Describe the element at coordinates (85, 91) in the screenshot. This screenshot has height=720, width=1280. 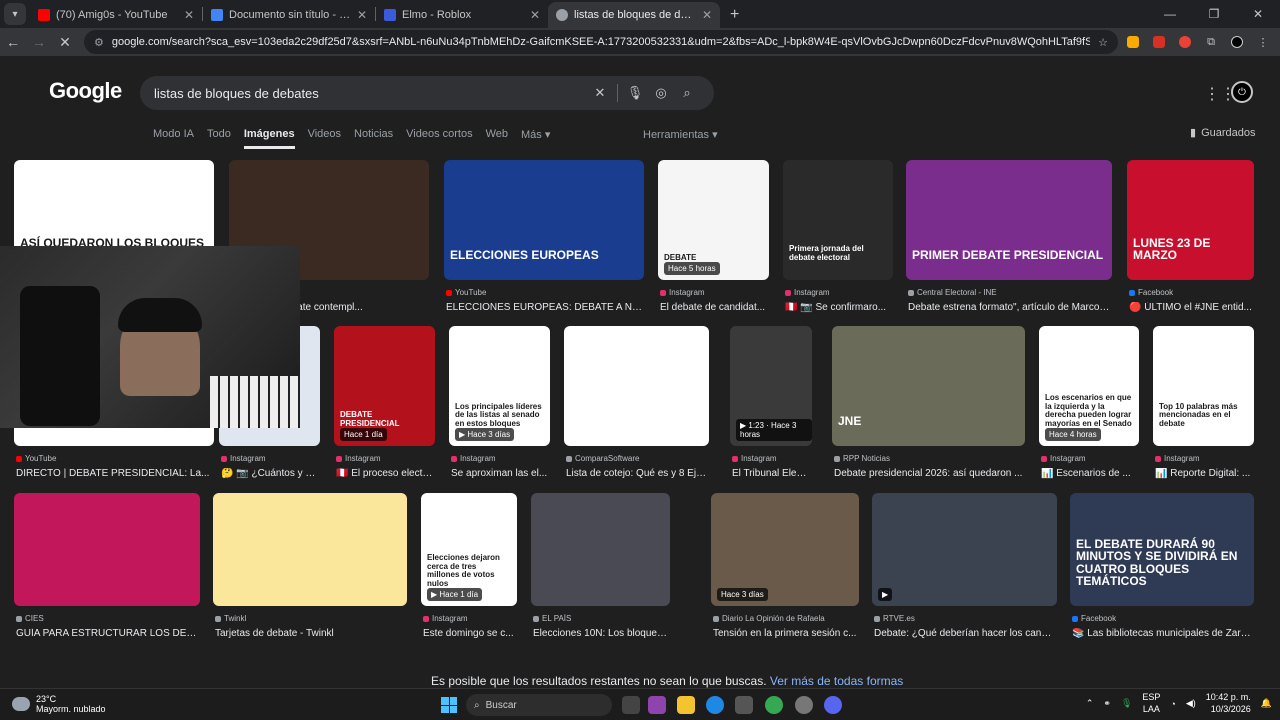
I see `google-logo: Google` at that location.